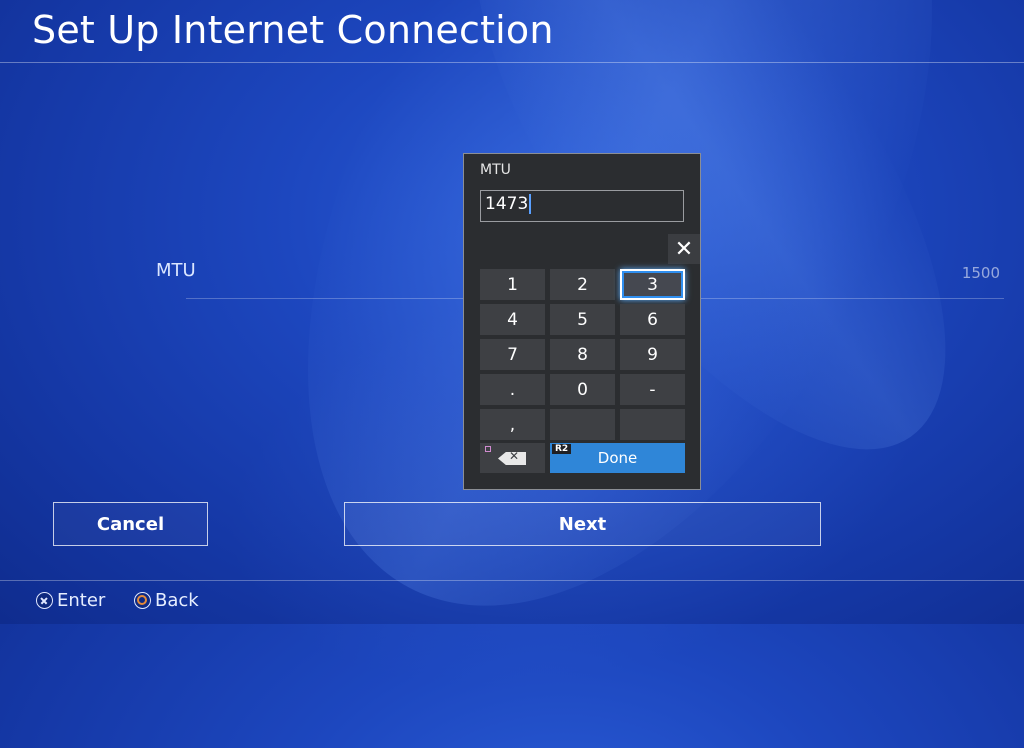  What do you see at coordinates (652, 389) in the screenshot?
I see `key-hyphen: -` at bounding box center [652, 389].